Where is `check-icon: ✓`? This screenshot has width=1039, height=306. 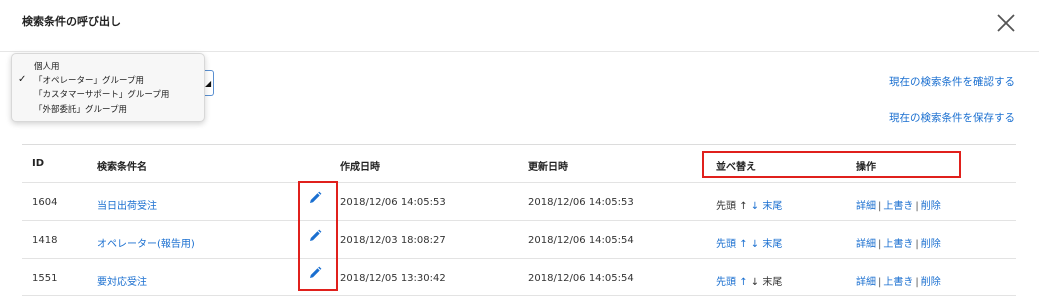
check-icon: ✓ is located at coordinates (22, 79).